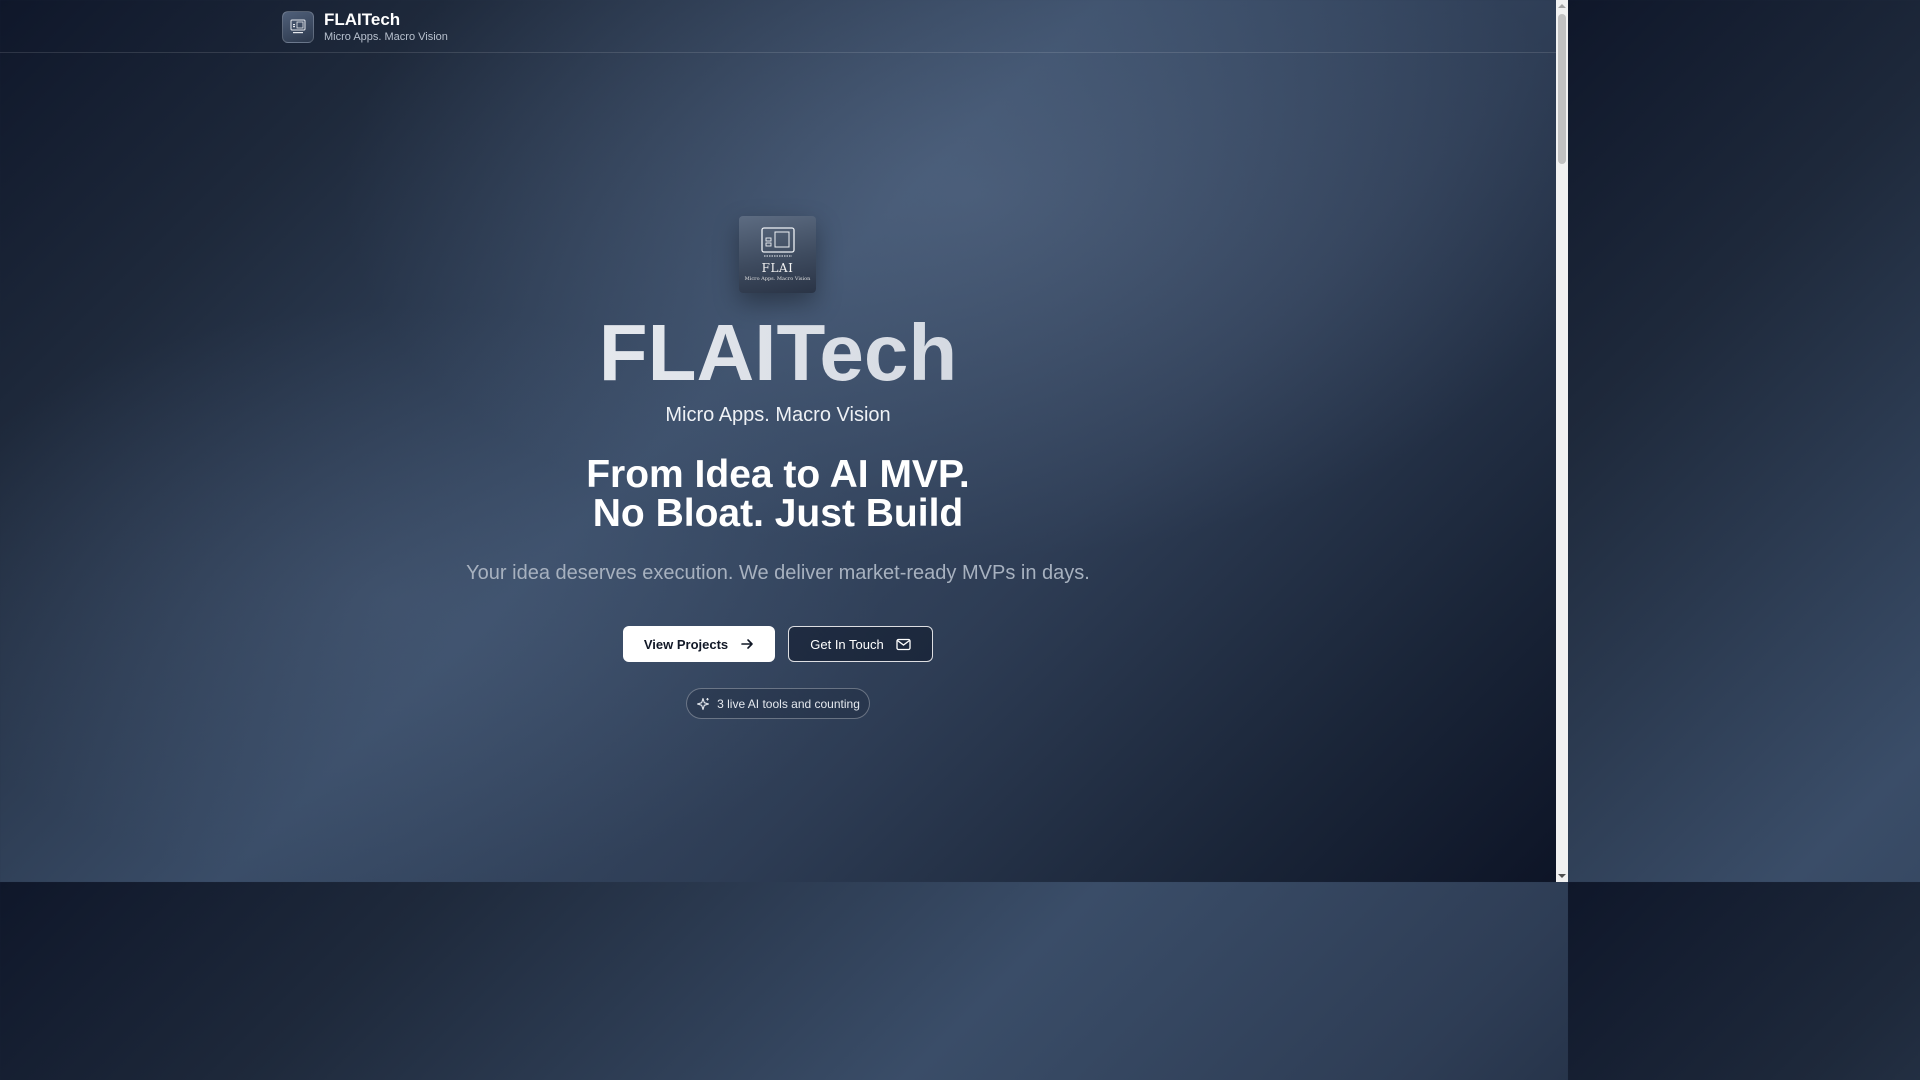 This screenshot has width=1920, height=1080. I want to click on cta-buttons: View Projects Get In Touch, so click(778, 644).